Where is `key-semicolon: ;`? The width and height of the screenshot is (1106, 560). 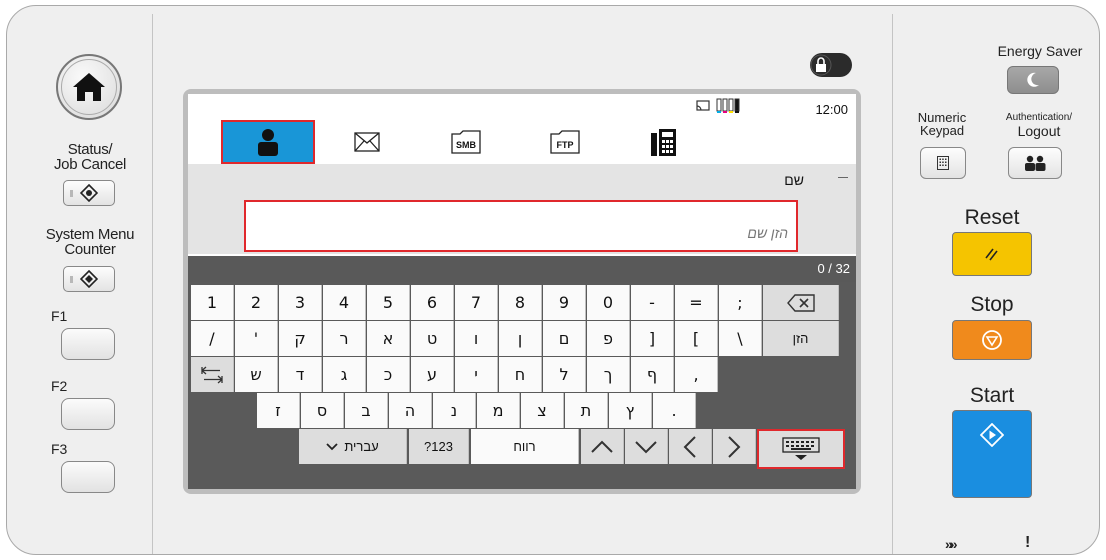
key-semicolon: ; is located at coordinates (740, 302).